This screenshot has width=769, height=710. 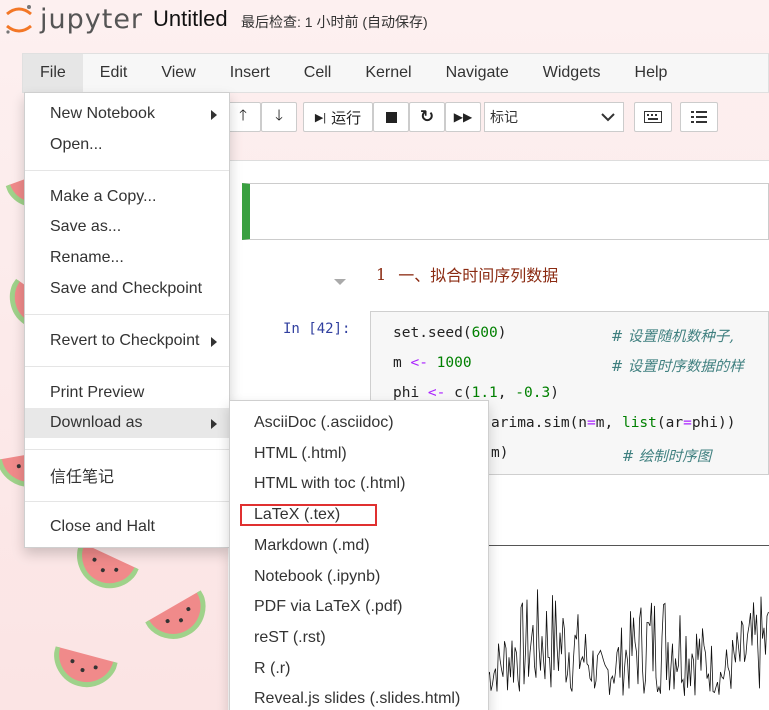 I want to click on refresh-icon: ↻, so click(x=427, y=116).